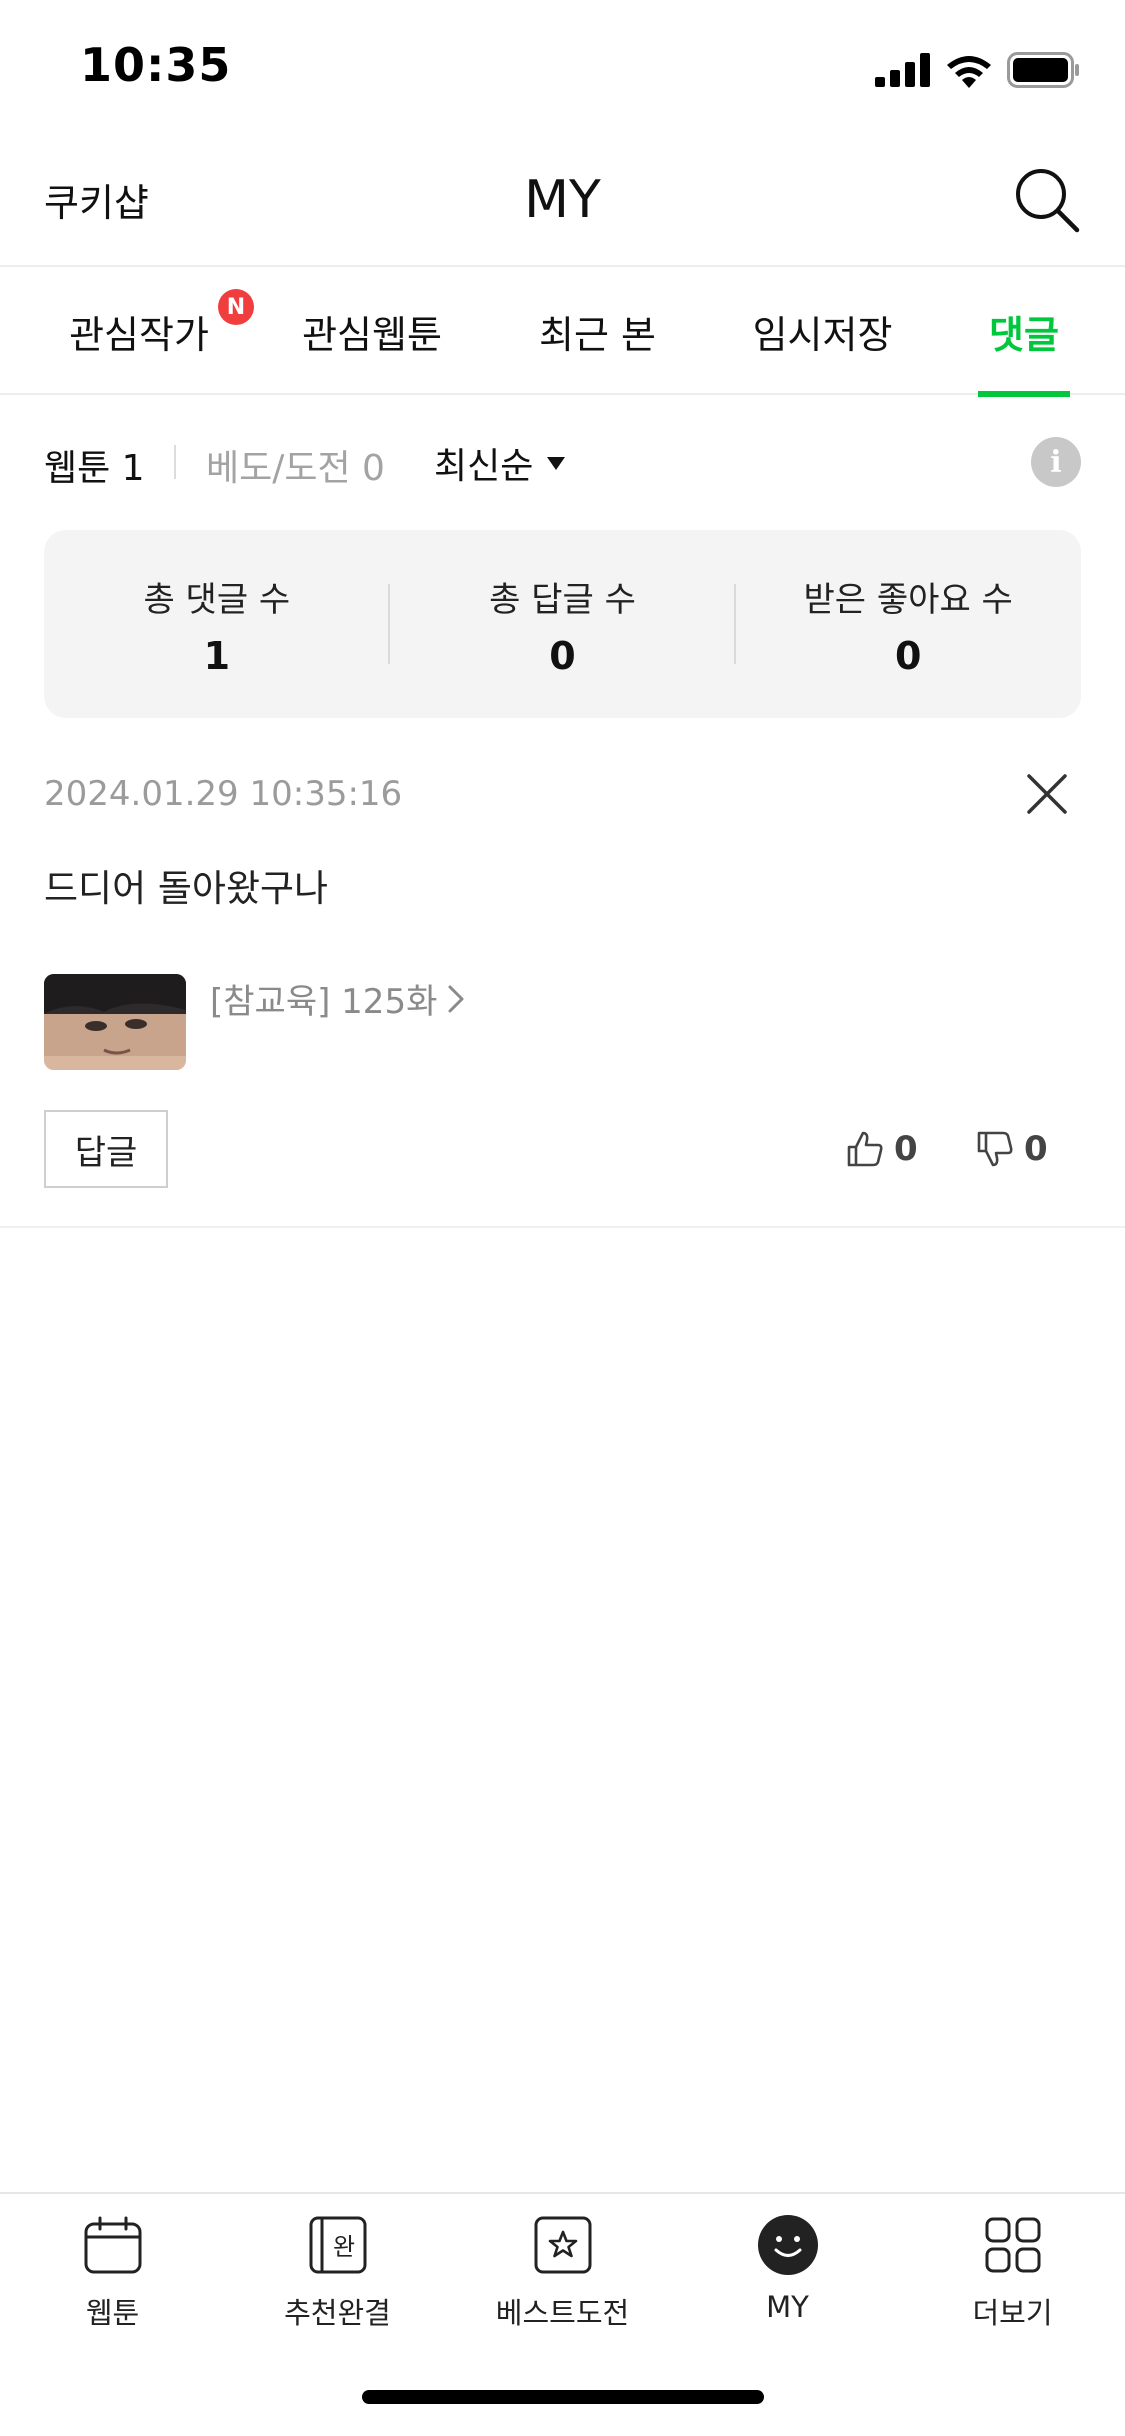 The width and height of the screenshot is (1125, 2436). Describe the element at coordinates (337, 2313) in the screenshot. I see `nav-label: 추천완결` at that location.